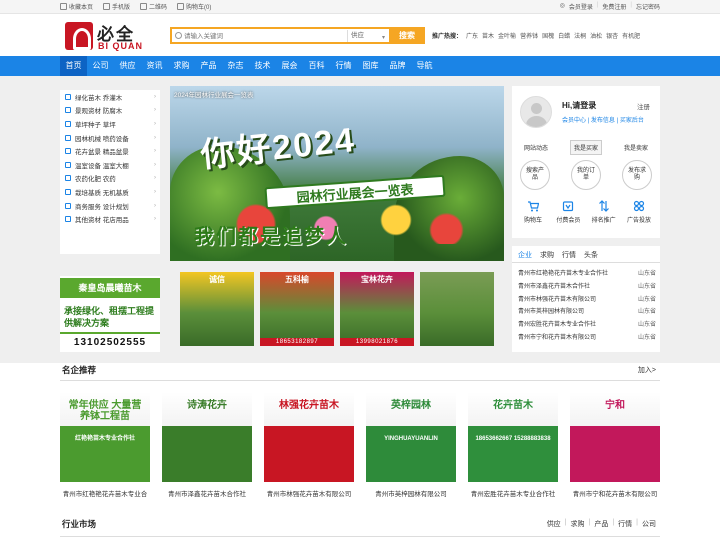 The height and width of the screenshot is (540, 720). What do you see at coordinates (587, 325) in the screenshot?
I see `list-item: 青州宏胜花卉苗木专业合作社 山东省` at bounding box center [587, 325].